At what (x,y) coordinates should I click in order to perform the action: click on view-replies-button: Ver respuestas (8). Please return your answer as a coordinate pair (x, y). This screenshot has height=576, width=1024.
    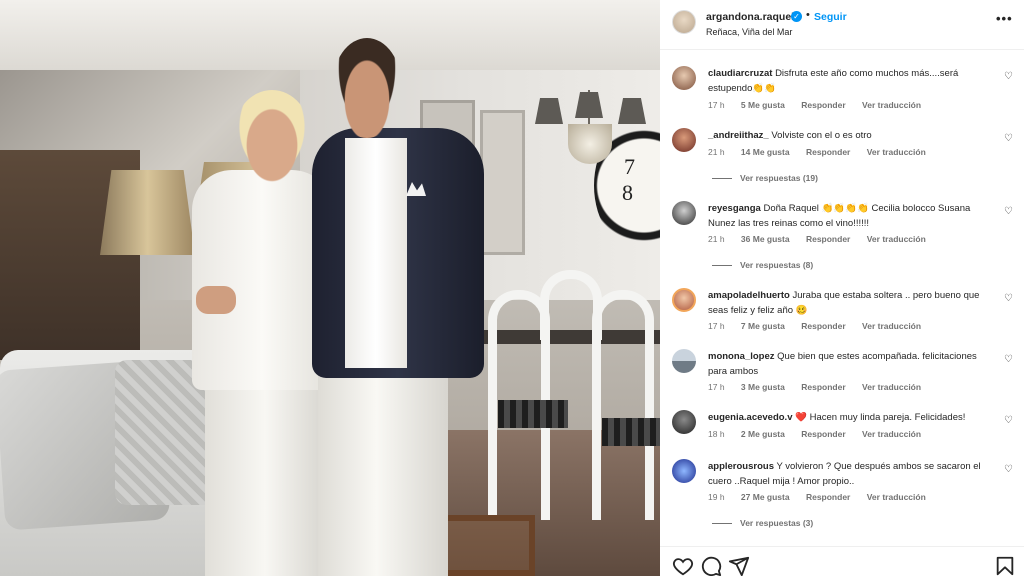
    Looking at the image, I should click on (762, 265).